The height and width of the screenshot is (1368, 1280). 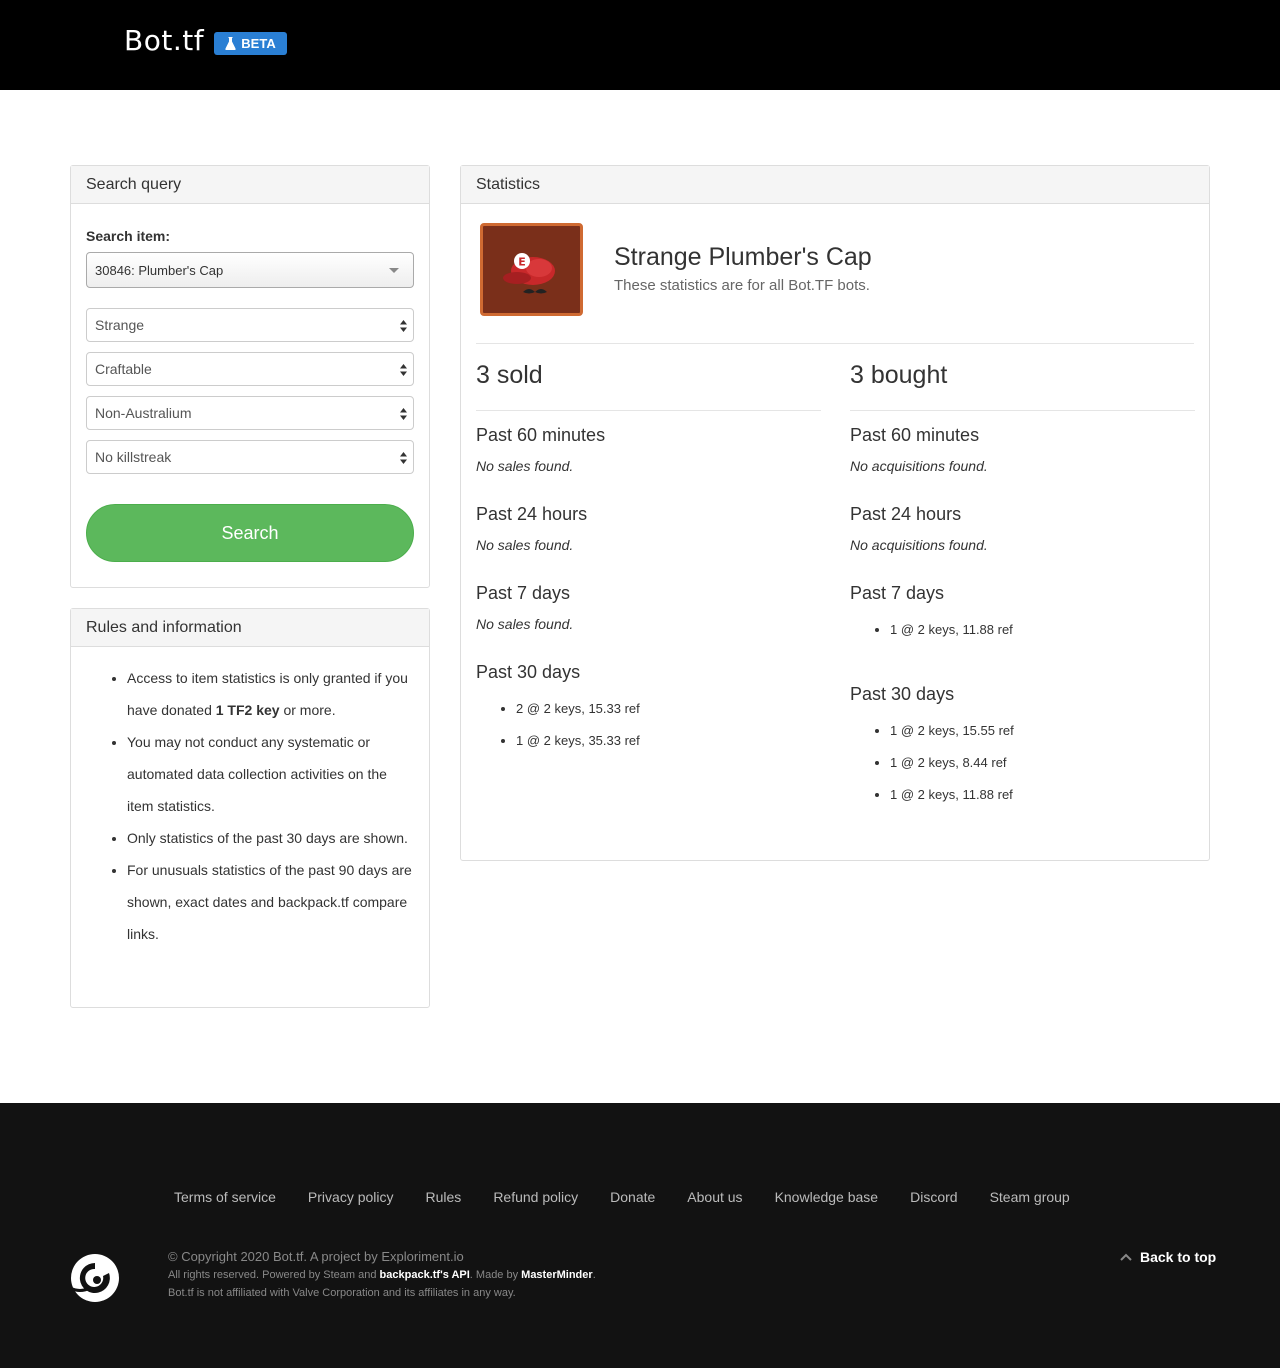 What do you see at coordinates (952, 768) in the screenshot?
I see `transaction-item: 1 @ 2 keys, 8.44 ref` at bounding box center [952, 768].